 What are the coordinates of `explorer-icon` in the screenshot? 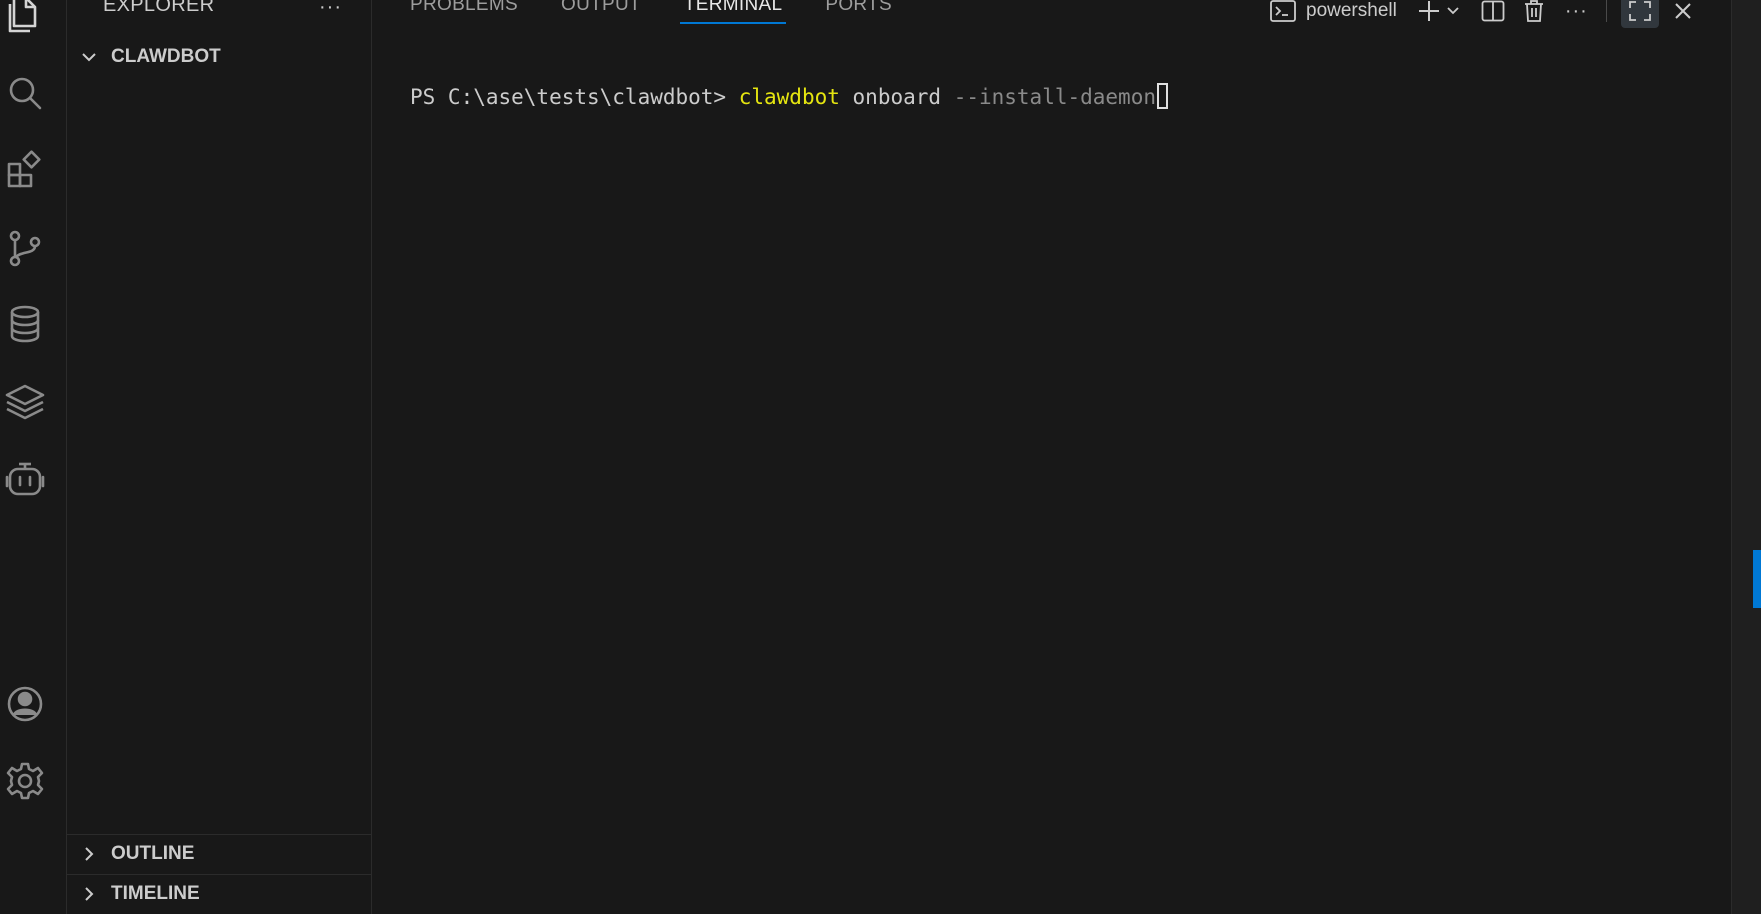 It's located at (25, 18).